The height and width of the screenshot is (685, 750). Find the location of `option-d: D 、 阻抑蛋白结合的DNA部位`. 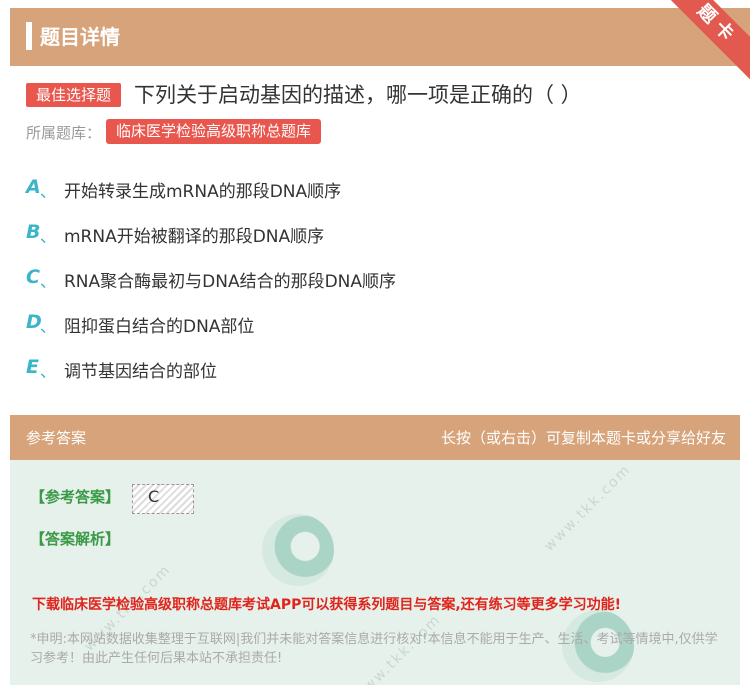

option-d: D 、 阻抑蛋白结合的DNA部位 is located at coordinates (376, 327).